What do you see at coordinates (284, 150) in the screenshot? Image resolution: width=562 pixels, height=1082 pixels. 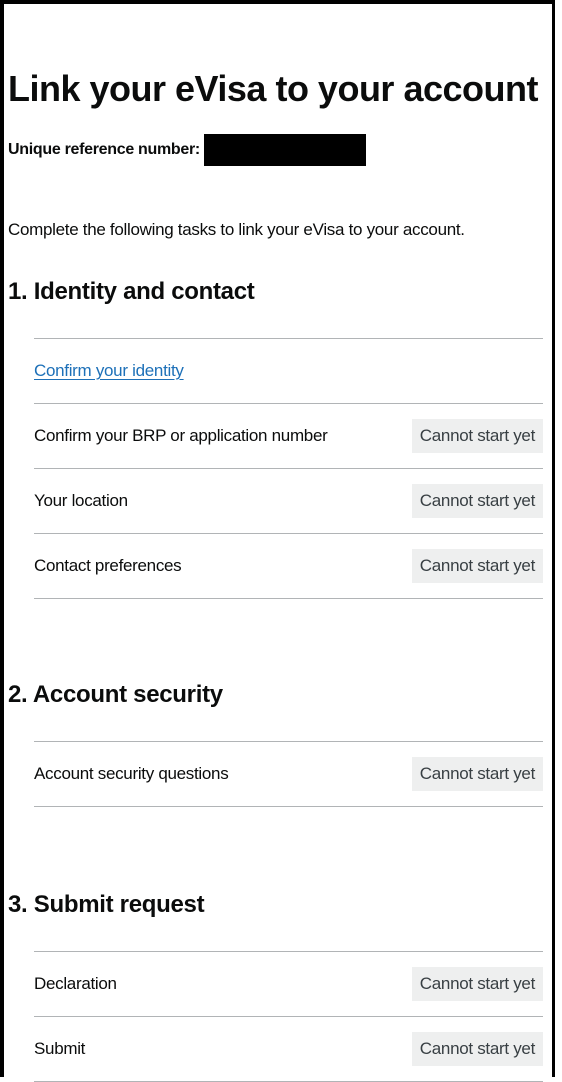 I see `reference-number-redacted` at bounding box center [284, 150].